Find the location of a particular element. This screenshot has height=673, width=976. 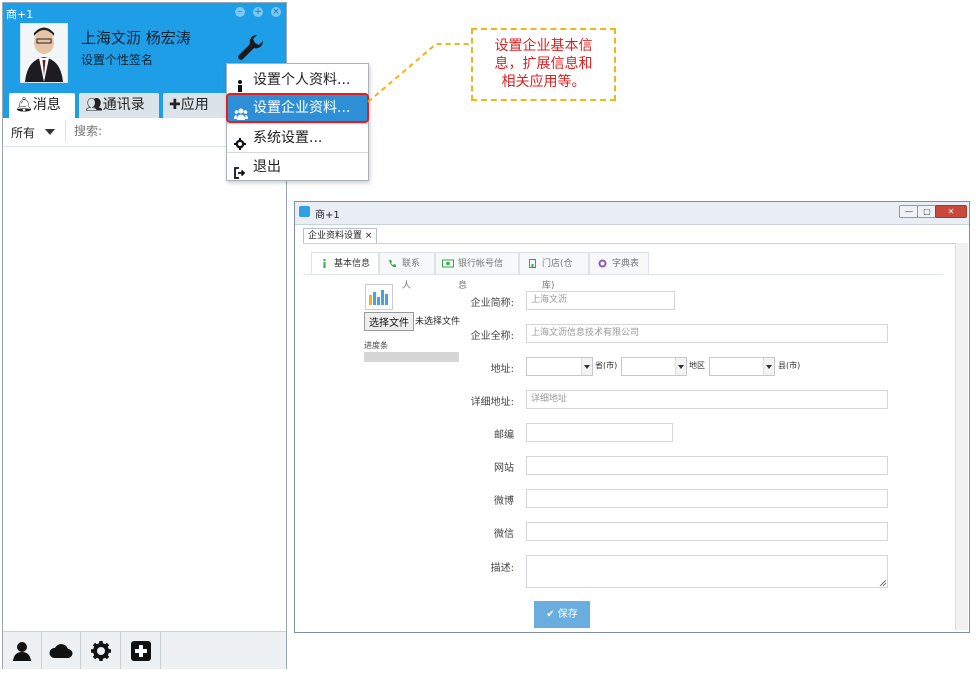

maximize-icon: ▢ is located at coordinates (927, 211).